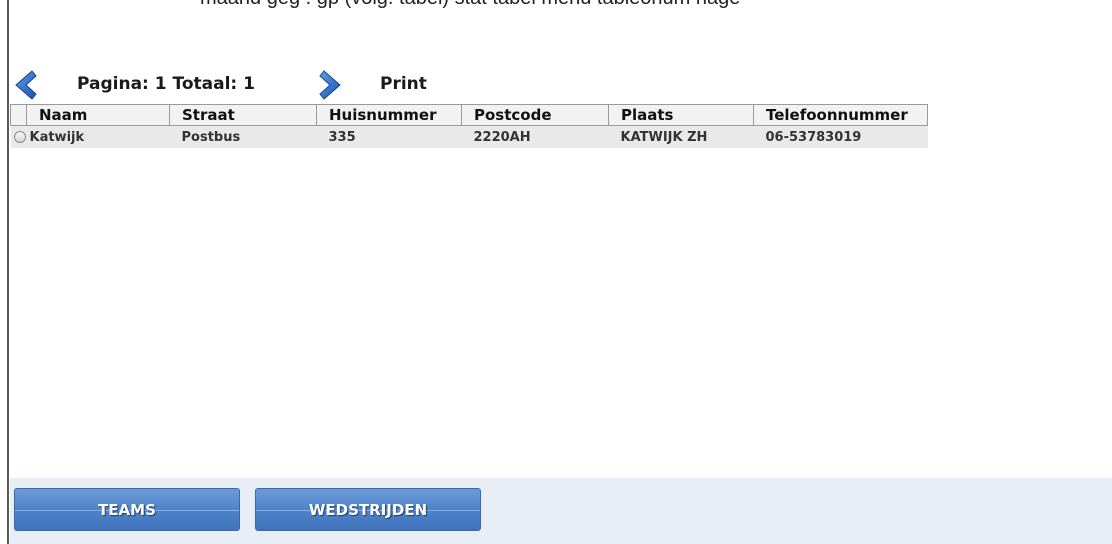 Image resolution: width=1112 pixels, height=544 pixels. What do you see at coordinates (681, 115) in the screenshot?
I see `column-header-plaats: Plaats` at bounding box center [681, 115].